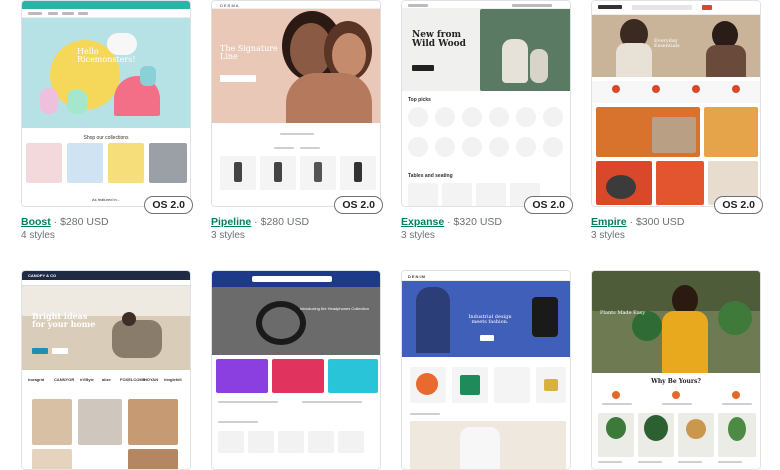 This screenshot has height=470, width=780. What do you see at coordinates (439, 40) in the screenshot?
I see `hero-headline: New from Wild Wood` at bounding box center [439, 40].